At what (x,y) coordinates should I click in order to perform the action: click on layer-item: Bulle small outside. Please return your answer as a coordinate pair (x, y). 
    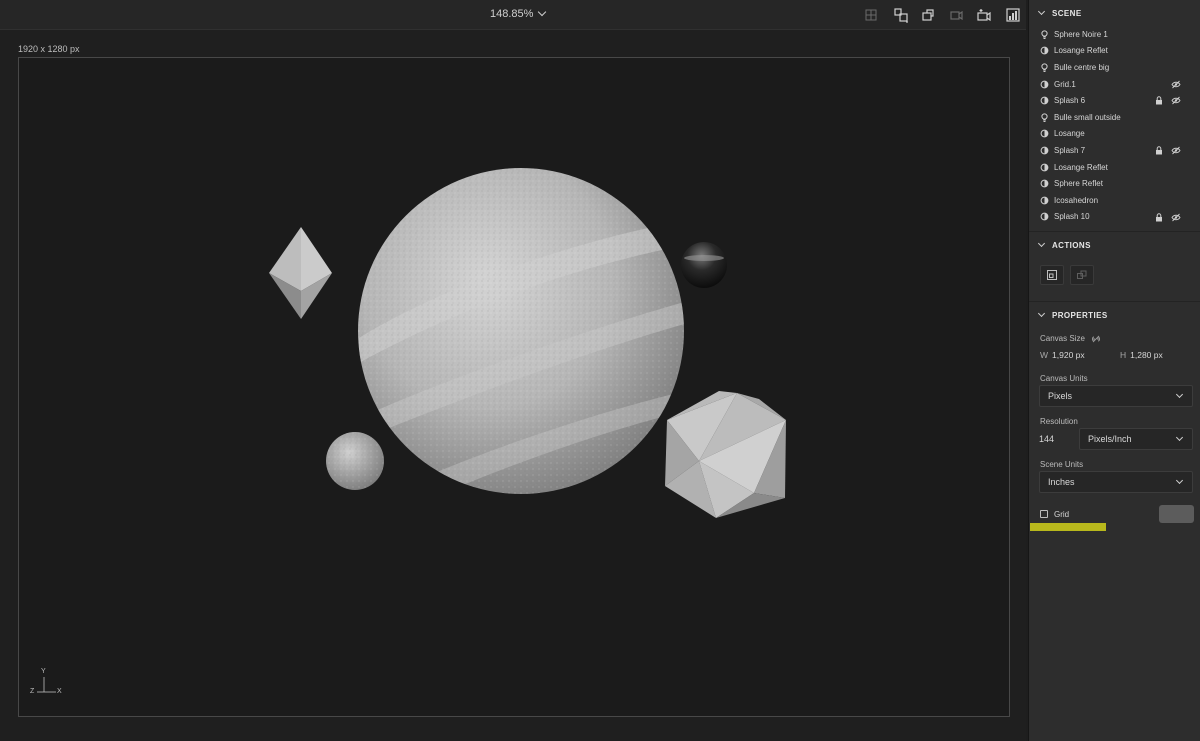
    Looking at the image, I should click on (1114, 117).